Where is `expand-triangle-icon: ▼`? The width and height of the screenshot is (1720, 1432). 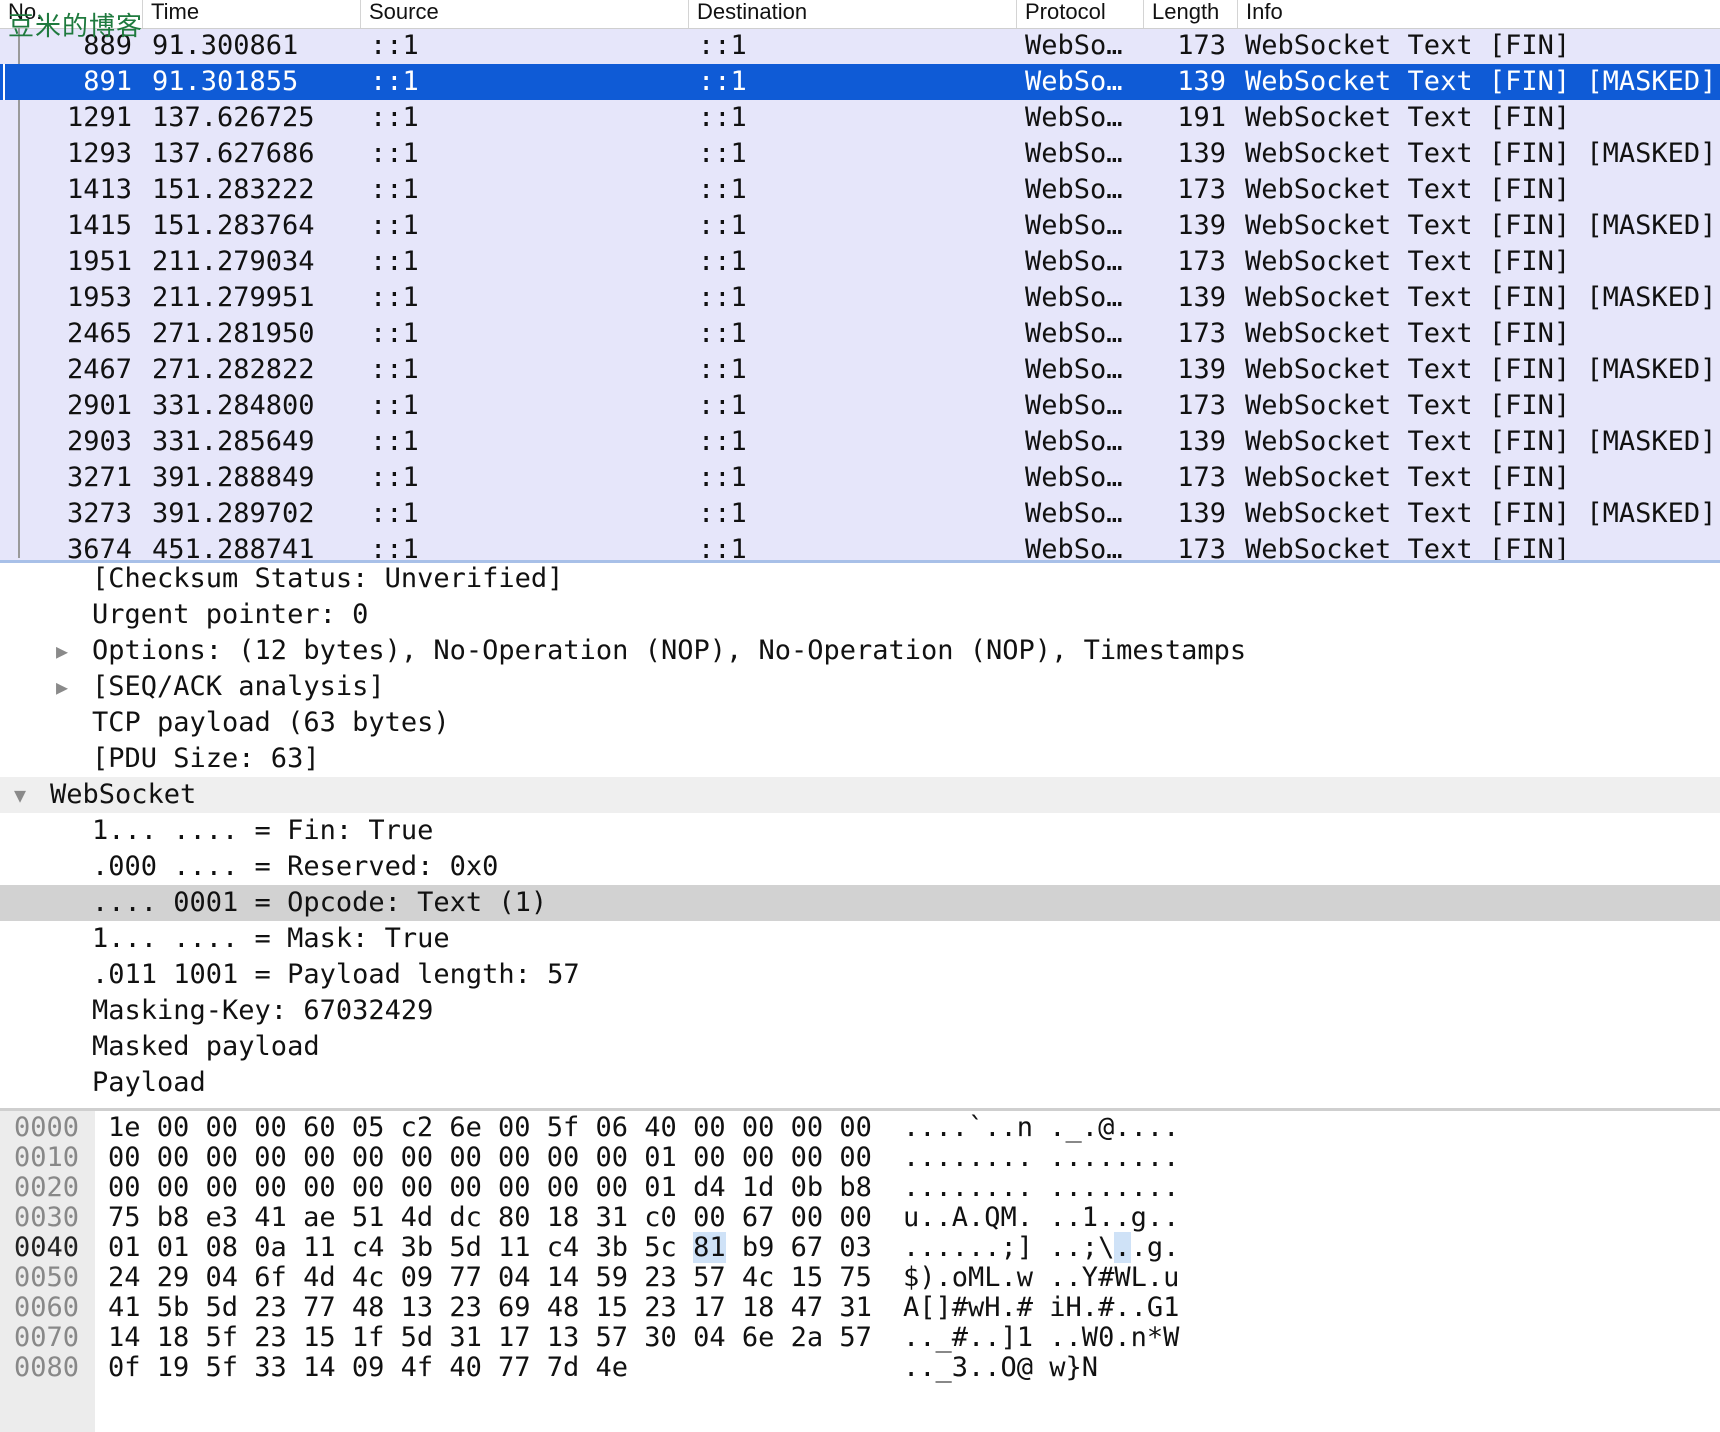
expand-triangle-icon: ▼ is located at coordinates (20, 795).